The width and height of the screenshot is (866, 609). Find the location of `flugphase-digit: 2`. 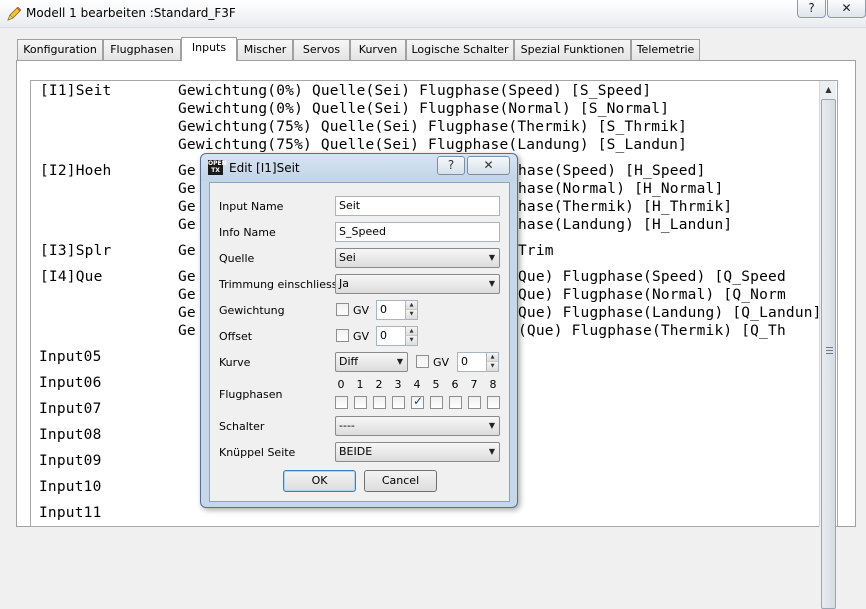

flugphase-digit: 2 is located at coordinates (379, 384).